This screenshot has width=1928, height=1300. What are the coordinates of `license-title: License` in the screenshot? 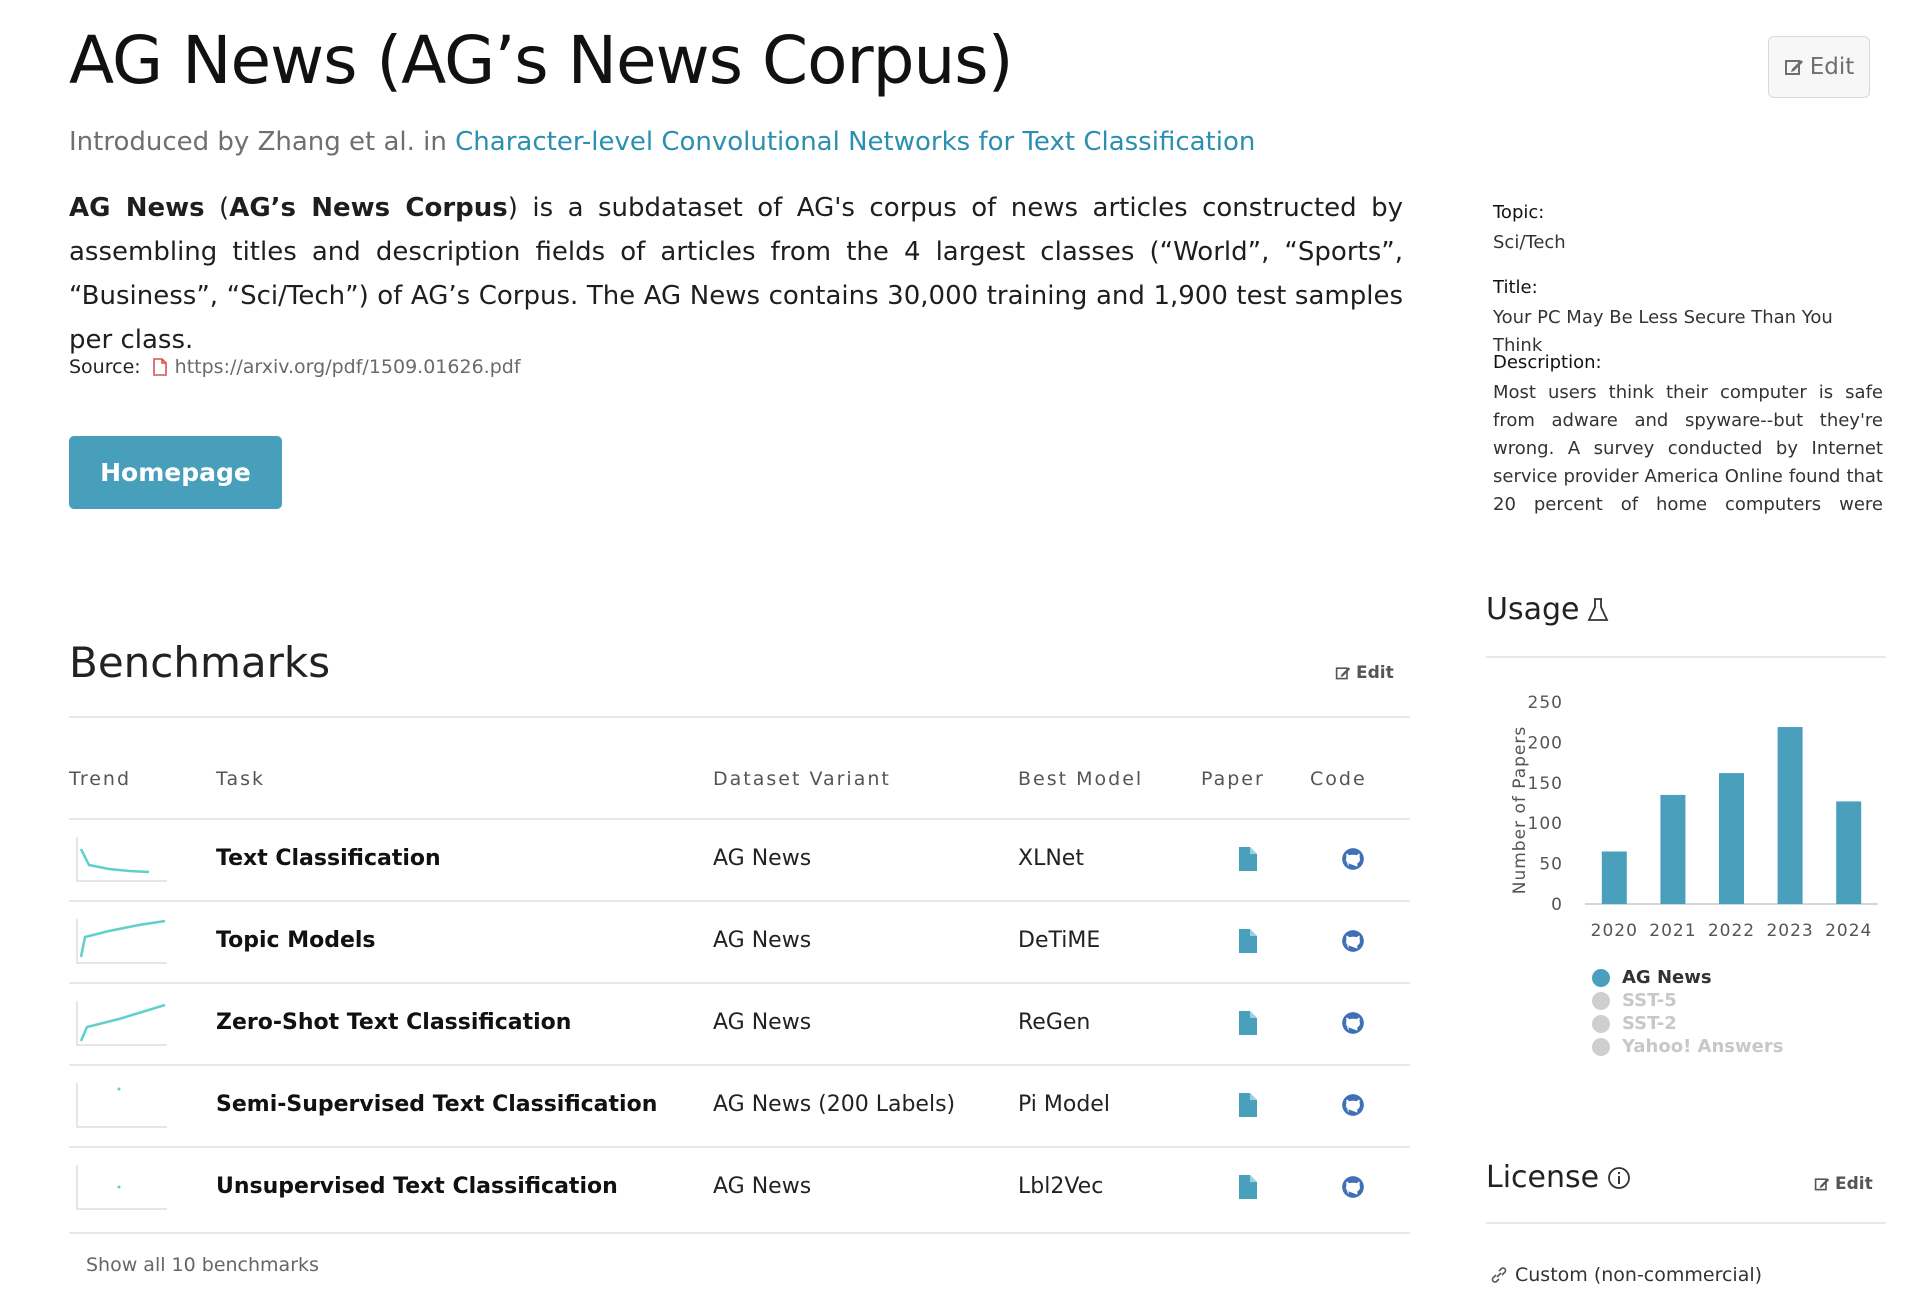 It's located at (1558, 1177).